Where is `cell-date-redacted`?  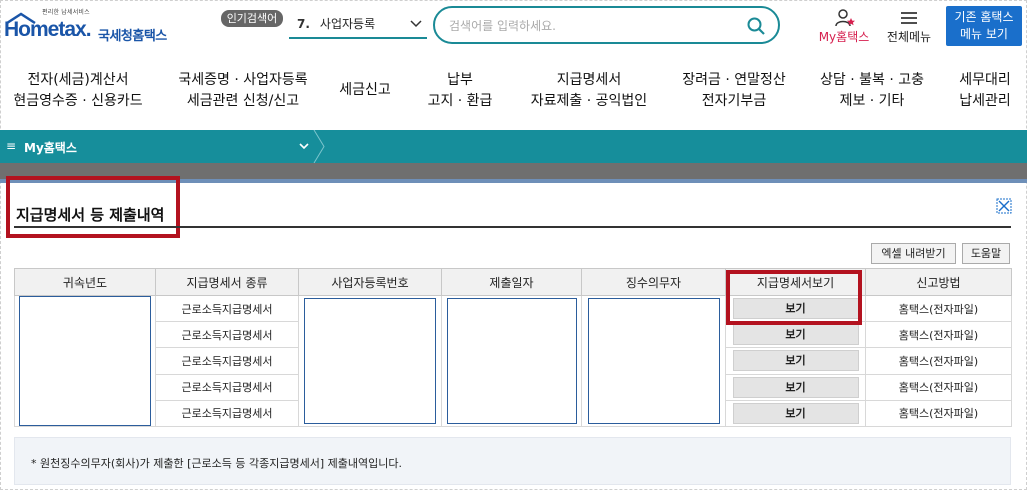 cell-date-redacted is located at coordinates (511, 361).